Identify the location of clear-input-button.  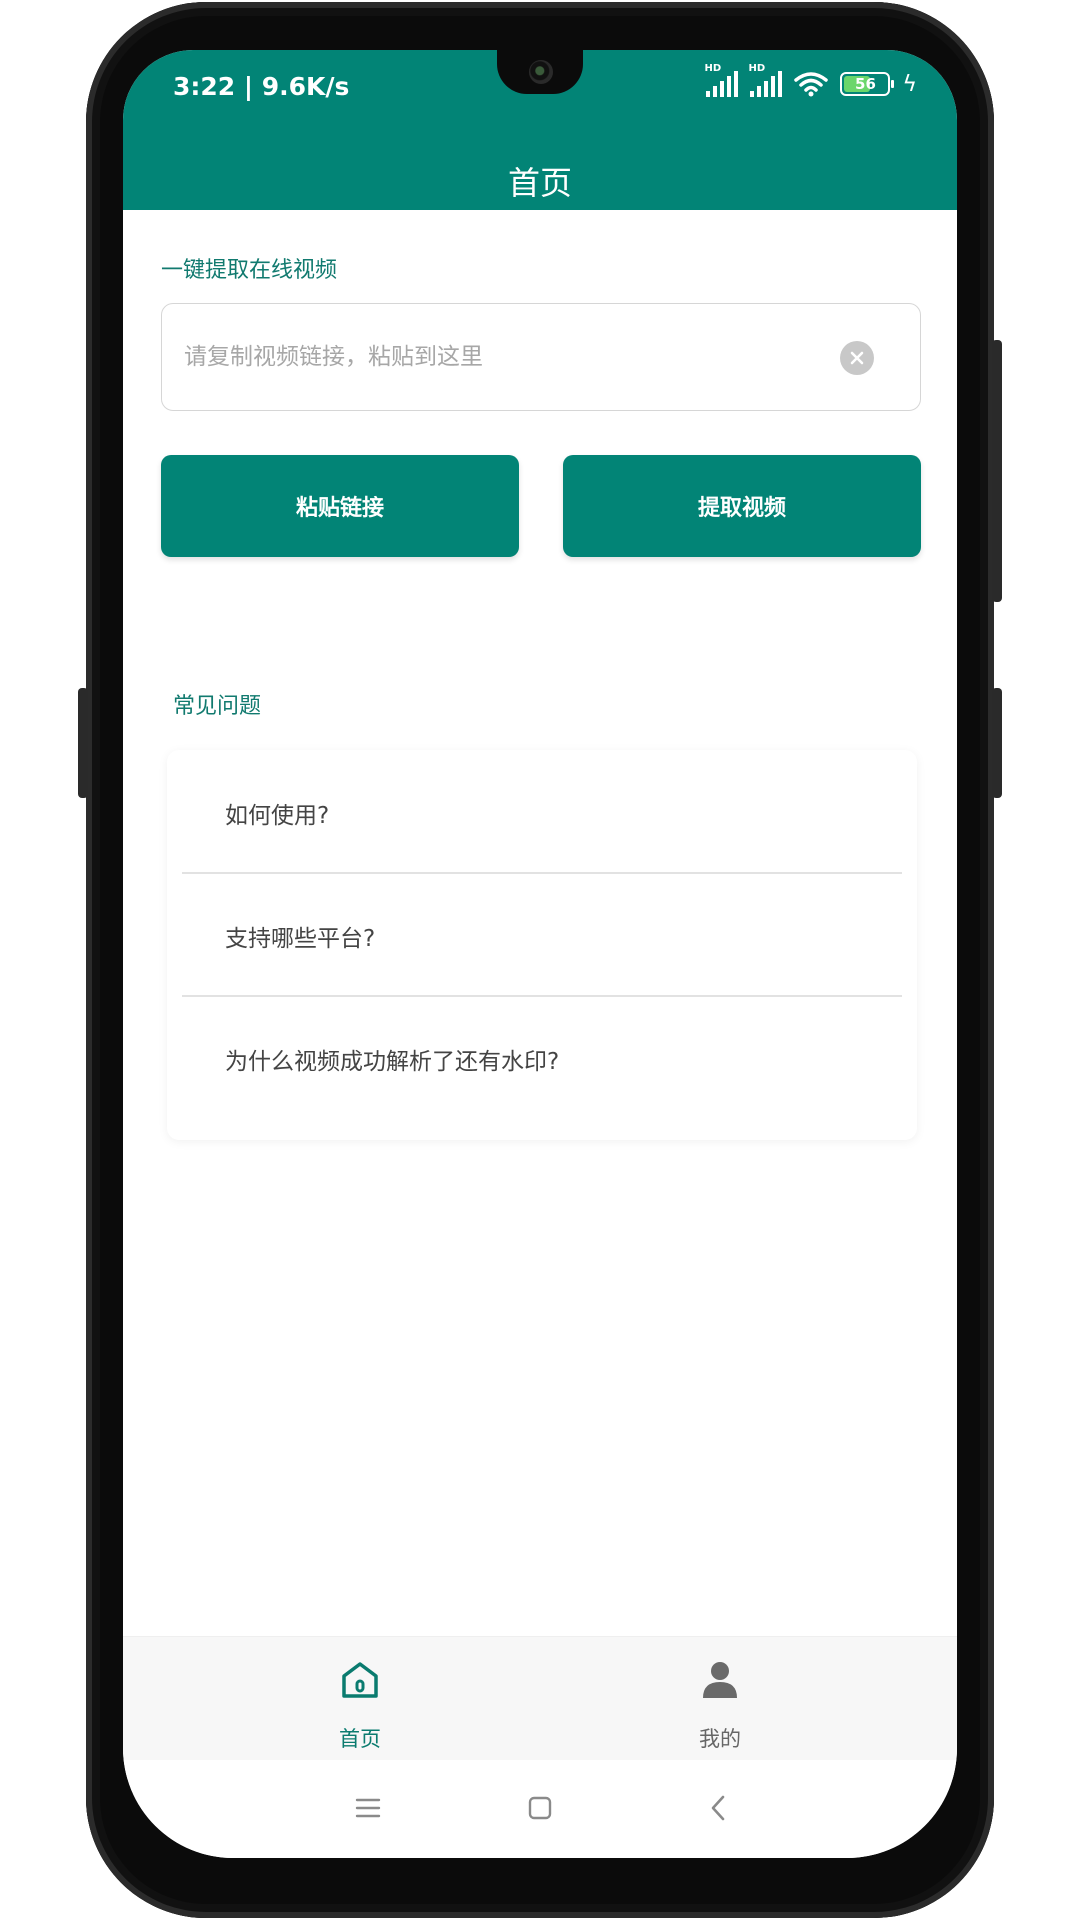
(857, 358).